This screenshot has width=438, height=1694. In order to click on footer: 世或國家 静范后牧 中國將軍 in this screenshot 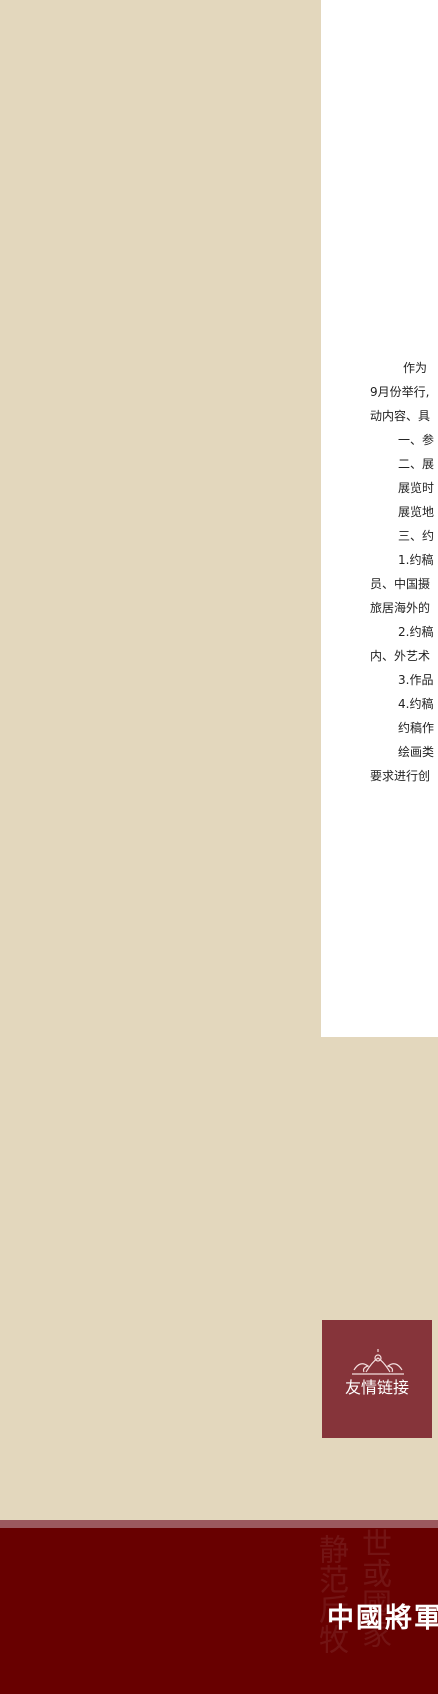, I will do `click(219, 1611)`.